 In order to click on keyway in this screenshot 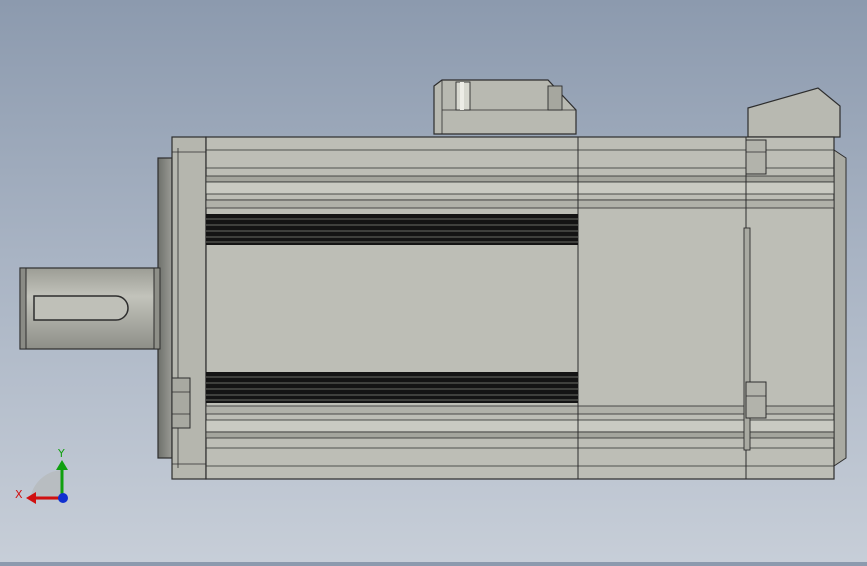, I will do `click(81, 308)`.